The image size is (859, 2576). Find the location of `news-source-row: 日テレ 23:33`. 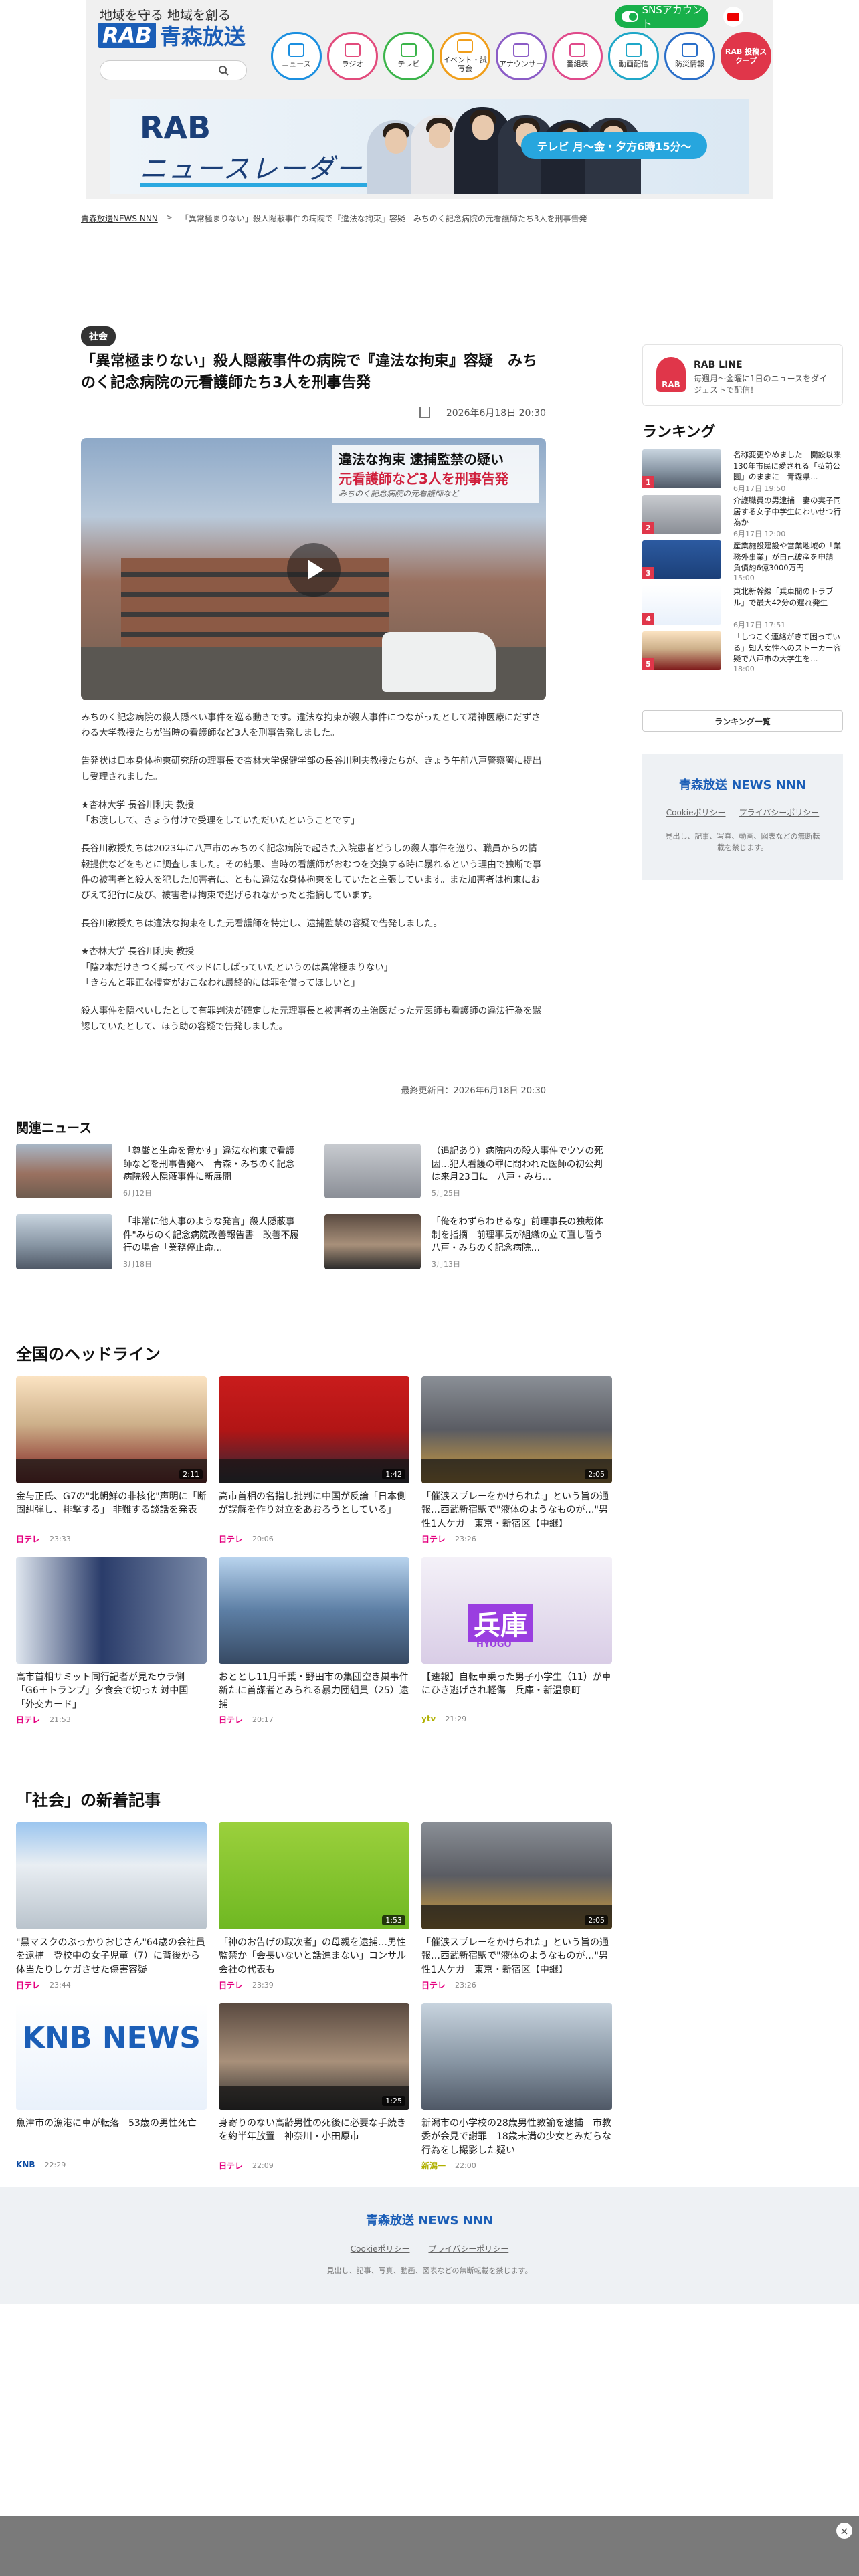

news-source-row: 日テレ 23:33 is located at coordinates (112, 1539).